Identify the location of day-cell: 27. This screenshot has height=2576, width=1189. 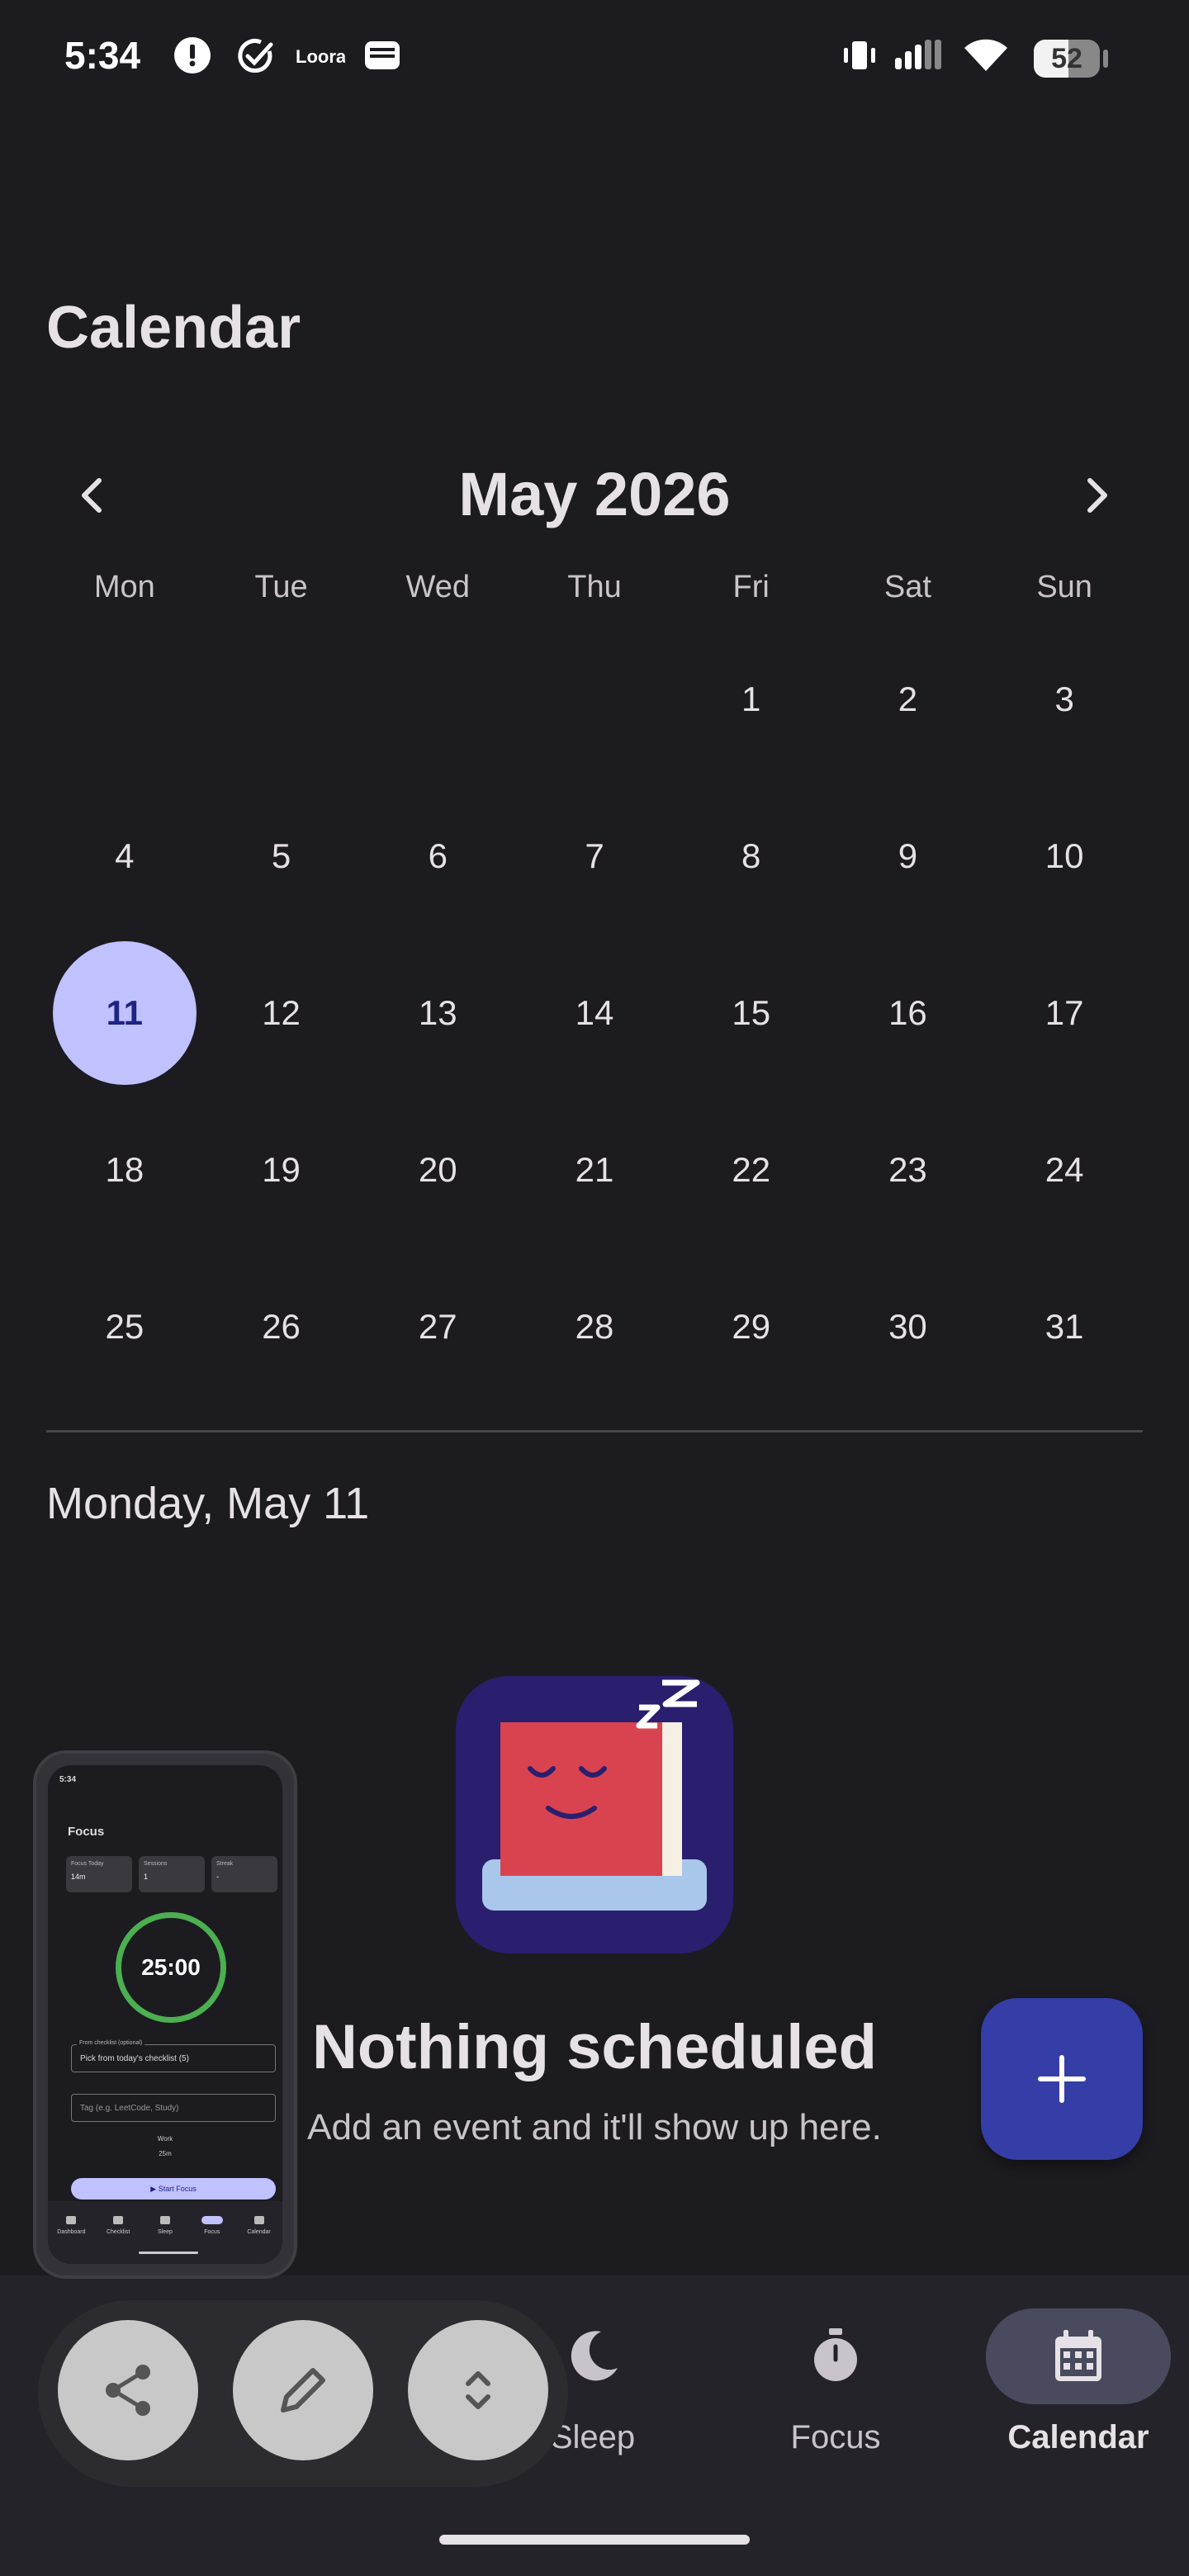
(437, 1326).